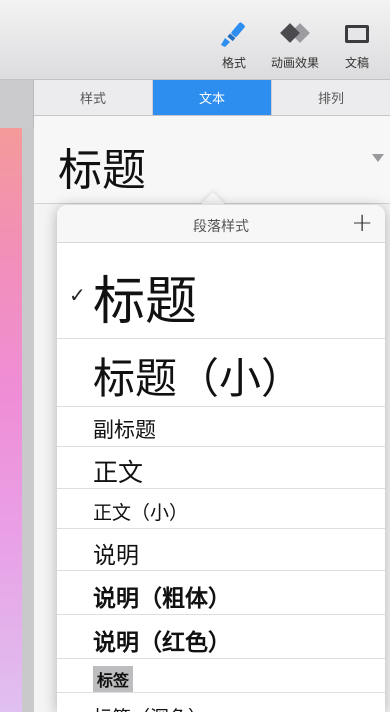 The height and width of the screenshot is (712, 390). I want to click on style-item-label: 说明（红色）, so click(162, 643).